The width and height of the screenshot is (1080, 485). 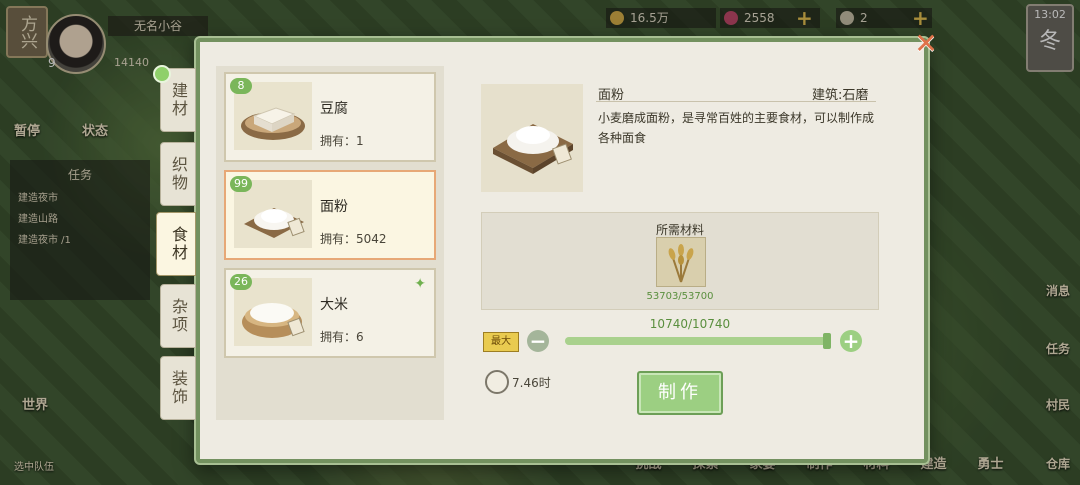 I want to click on tab-label: 装饰, so click(x=178, y=388).